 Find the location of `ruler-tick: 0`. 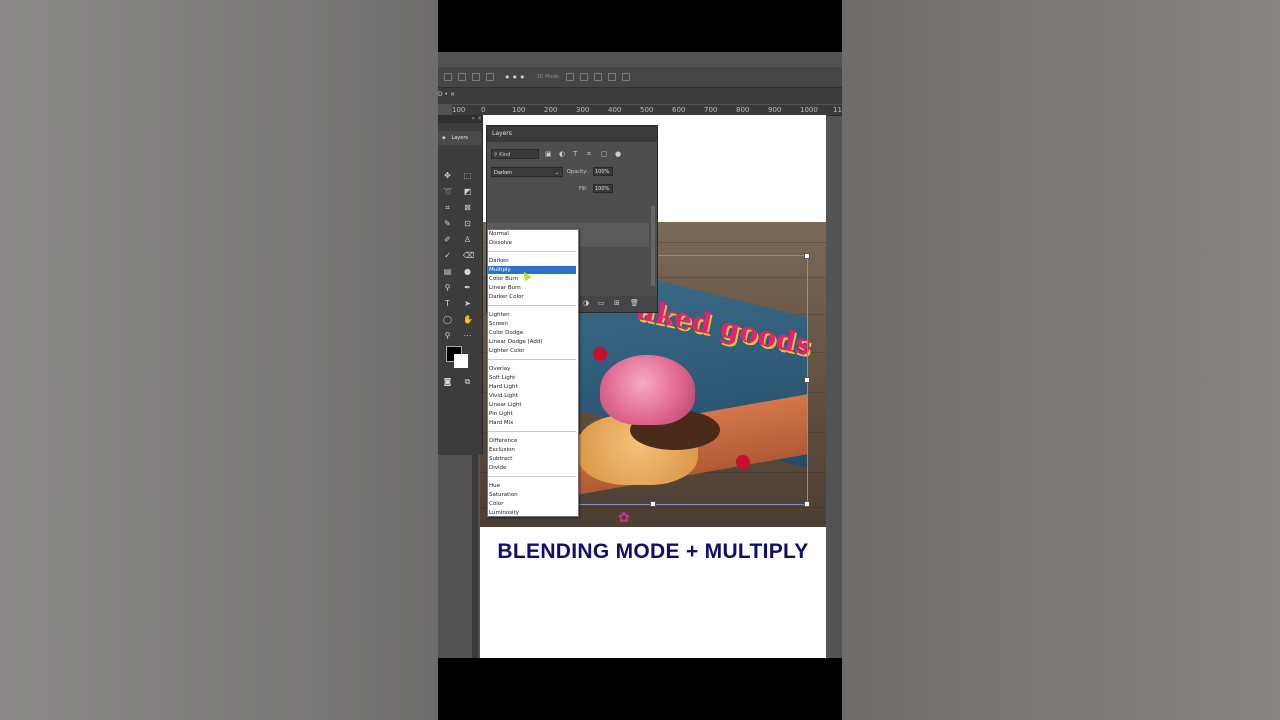

ruler-tick: 0 is located at coordinates (483, 110).